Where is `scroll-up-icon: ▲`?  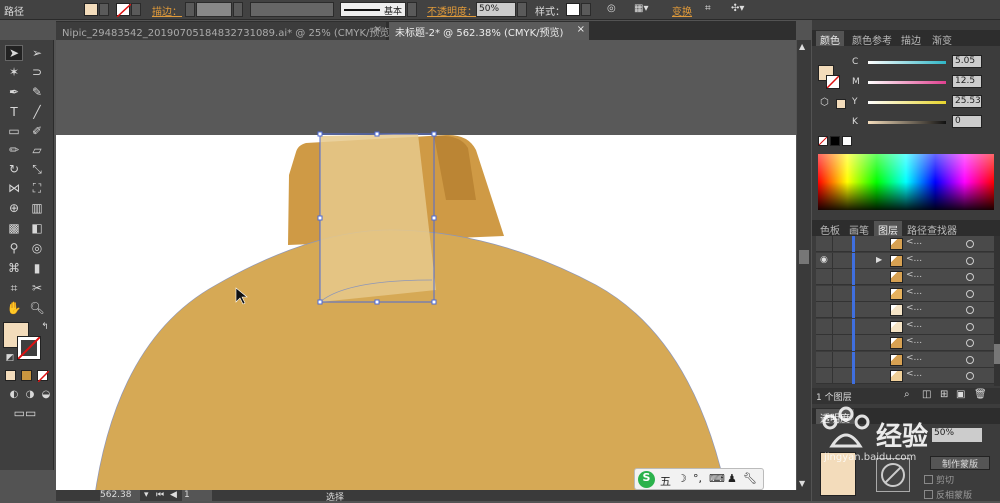
scroll-up-icon: ▲ is located at coordinates (802, 46).